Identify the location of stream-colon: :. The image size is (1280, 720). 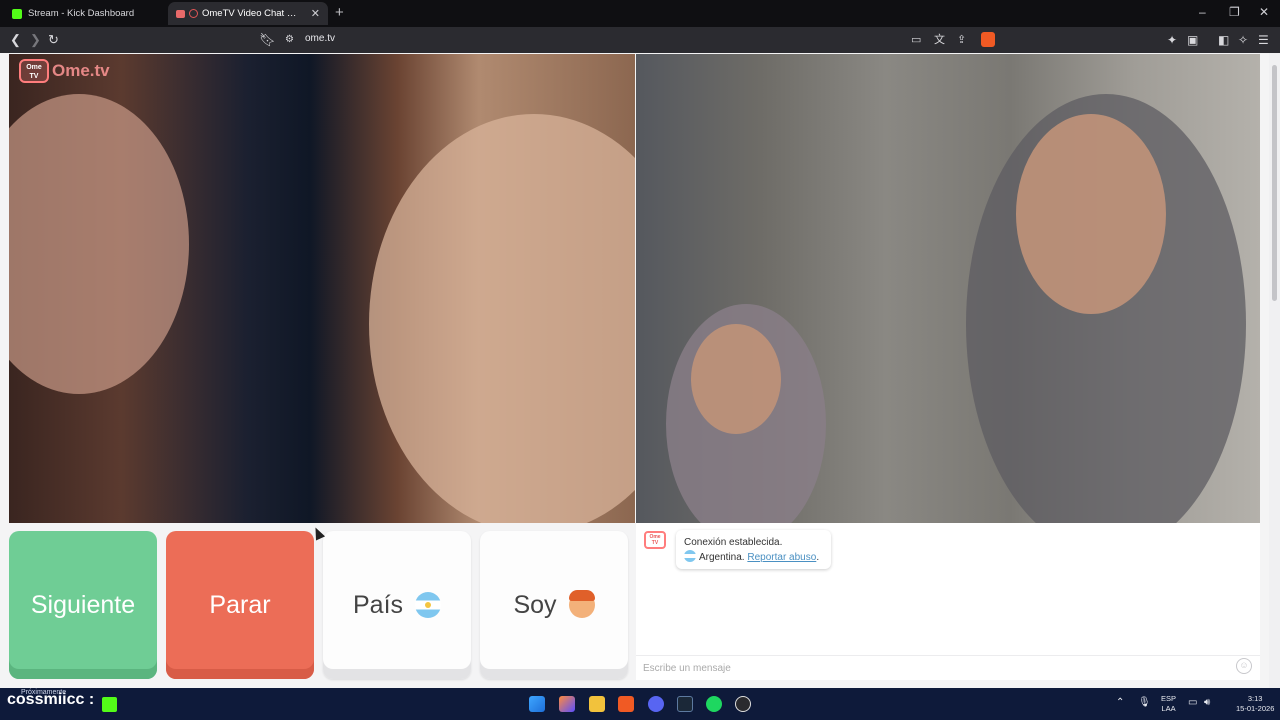
(91, 699).